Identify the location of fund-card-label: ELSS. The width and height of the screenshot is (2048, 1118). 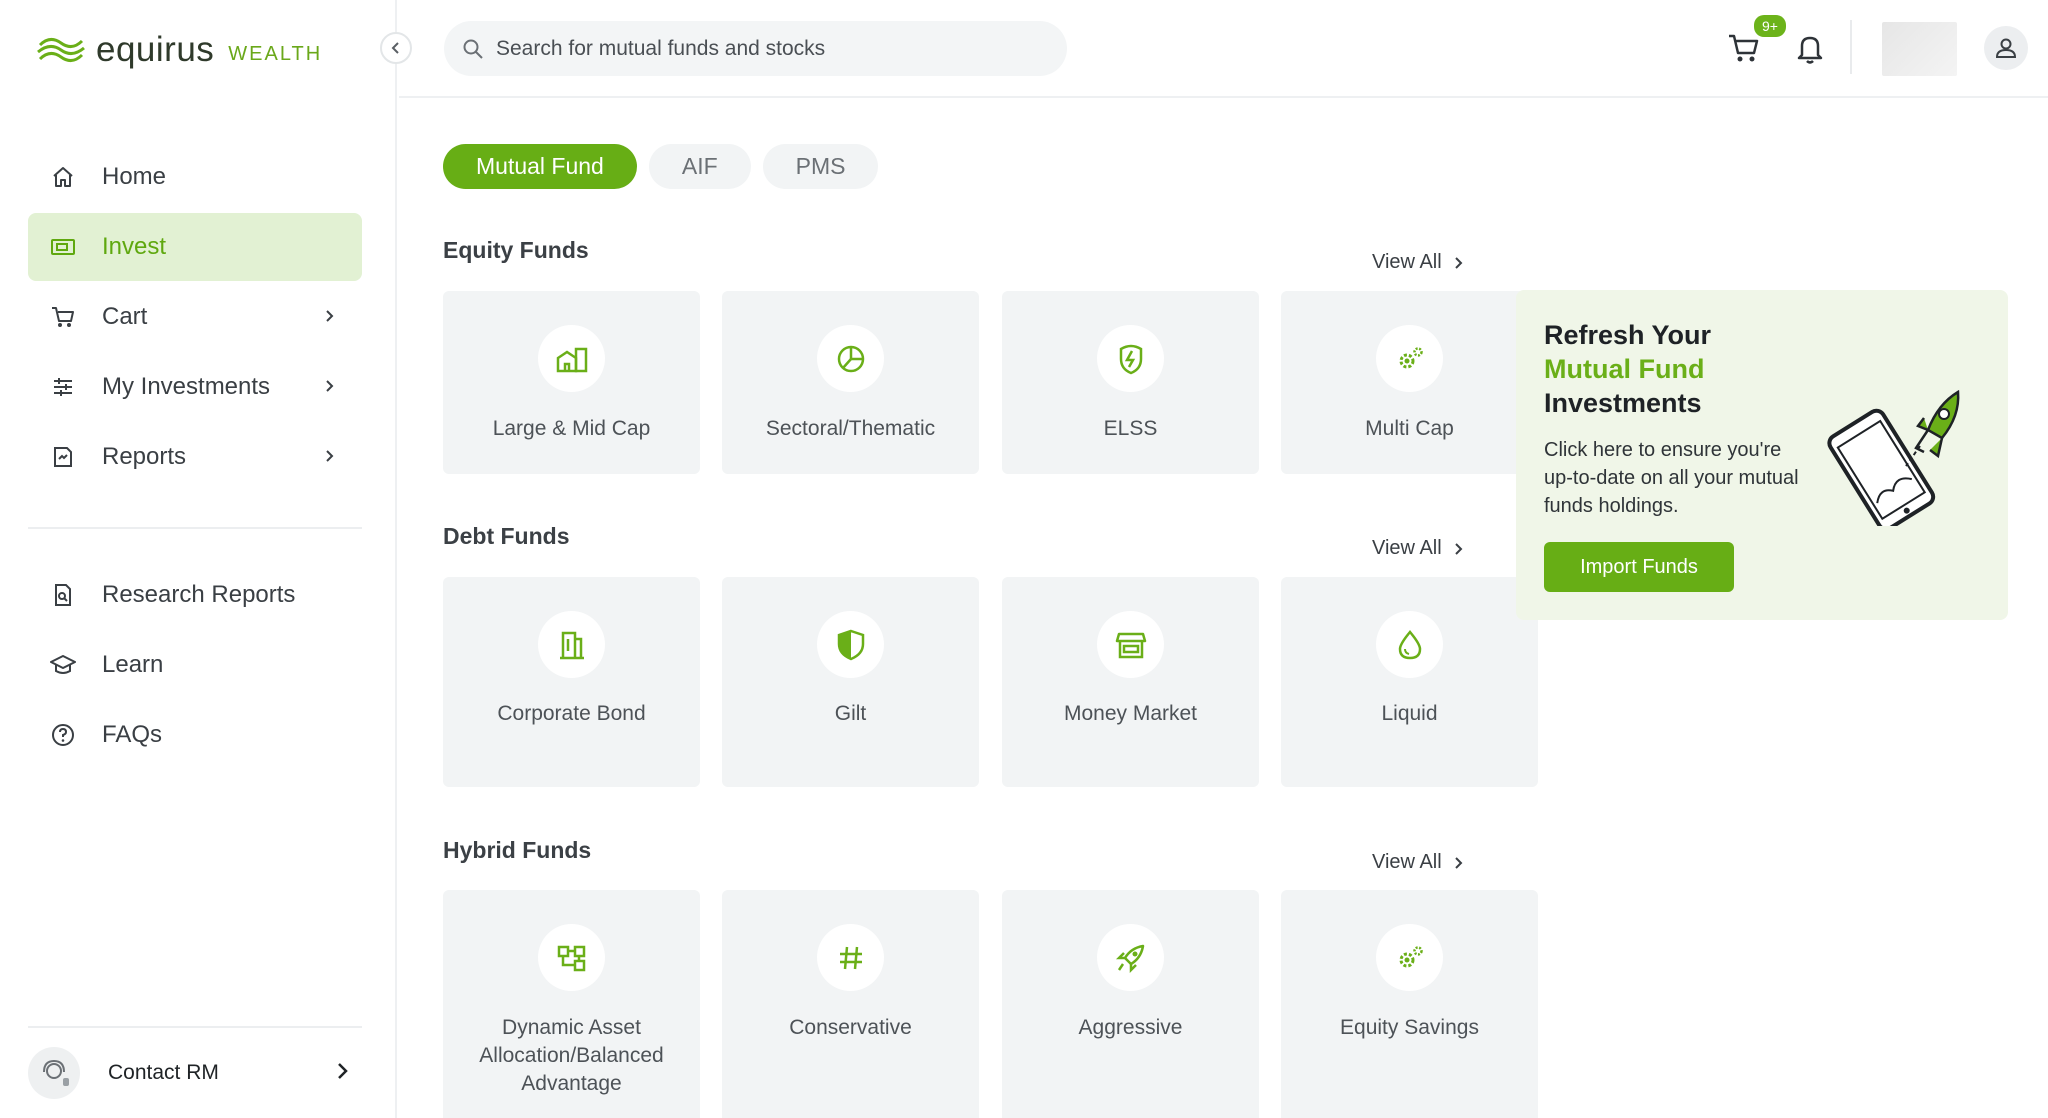
(1130, 428).